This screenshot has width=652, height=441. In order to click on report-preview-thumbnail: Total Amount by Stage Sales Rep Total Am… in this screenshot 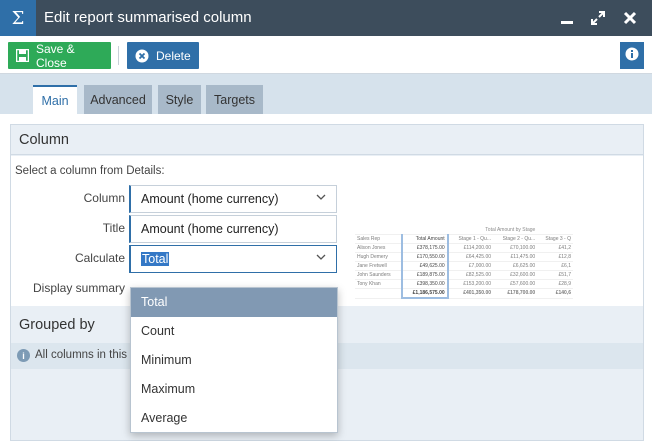, I will do `click(464, 269)`.